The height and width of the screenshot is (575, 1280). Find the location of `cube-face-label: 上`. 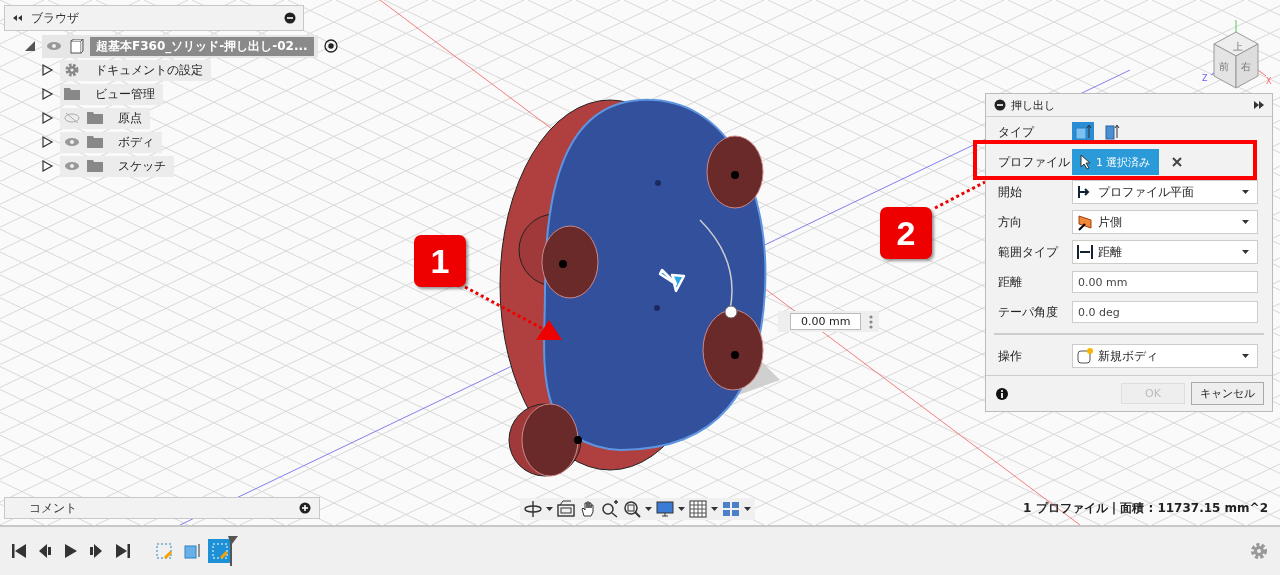

cube-face-label: 上 is located at coordinates (1238, 46).